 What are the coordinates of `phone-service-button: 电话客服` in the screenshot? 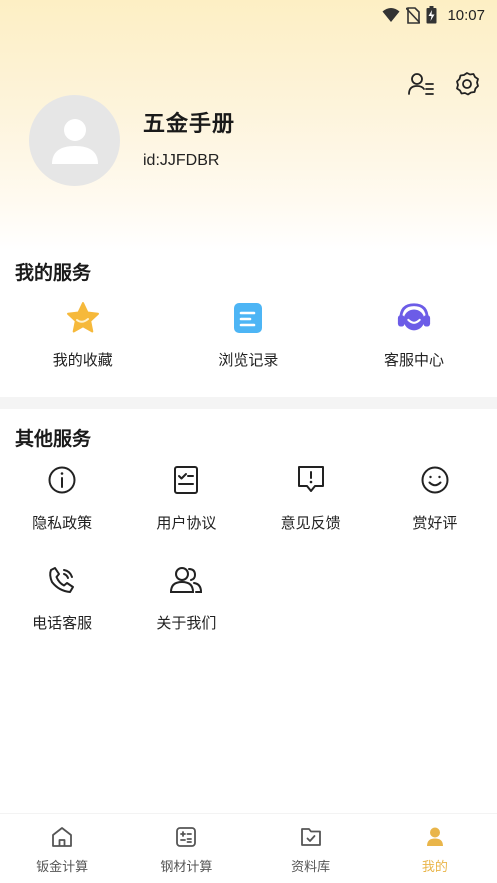 It's located at (62, 613).